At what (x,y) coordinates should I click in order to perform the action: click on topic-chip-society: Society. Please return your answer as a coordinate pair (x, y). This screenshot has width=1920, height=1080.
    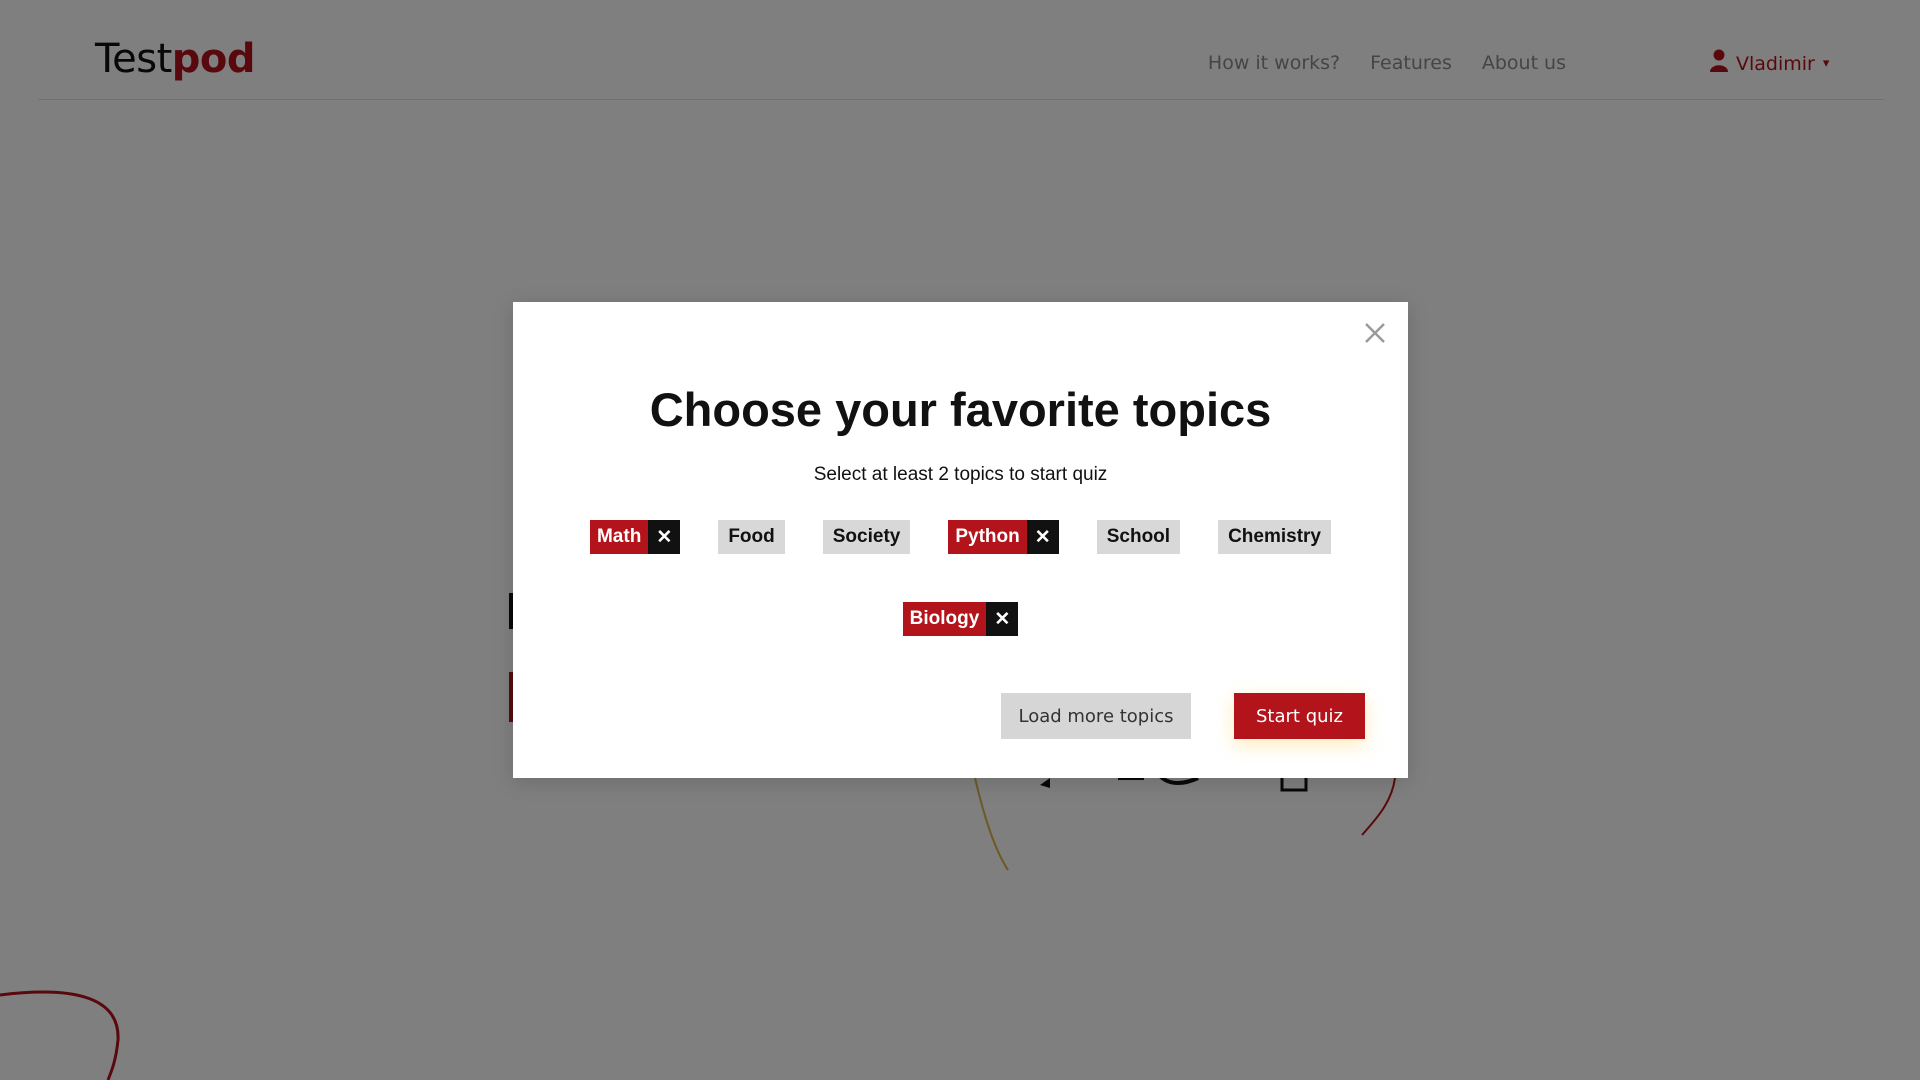
    Looking at the image, I should click on (866, 537).